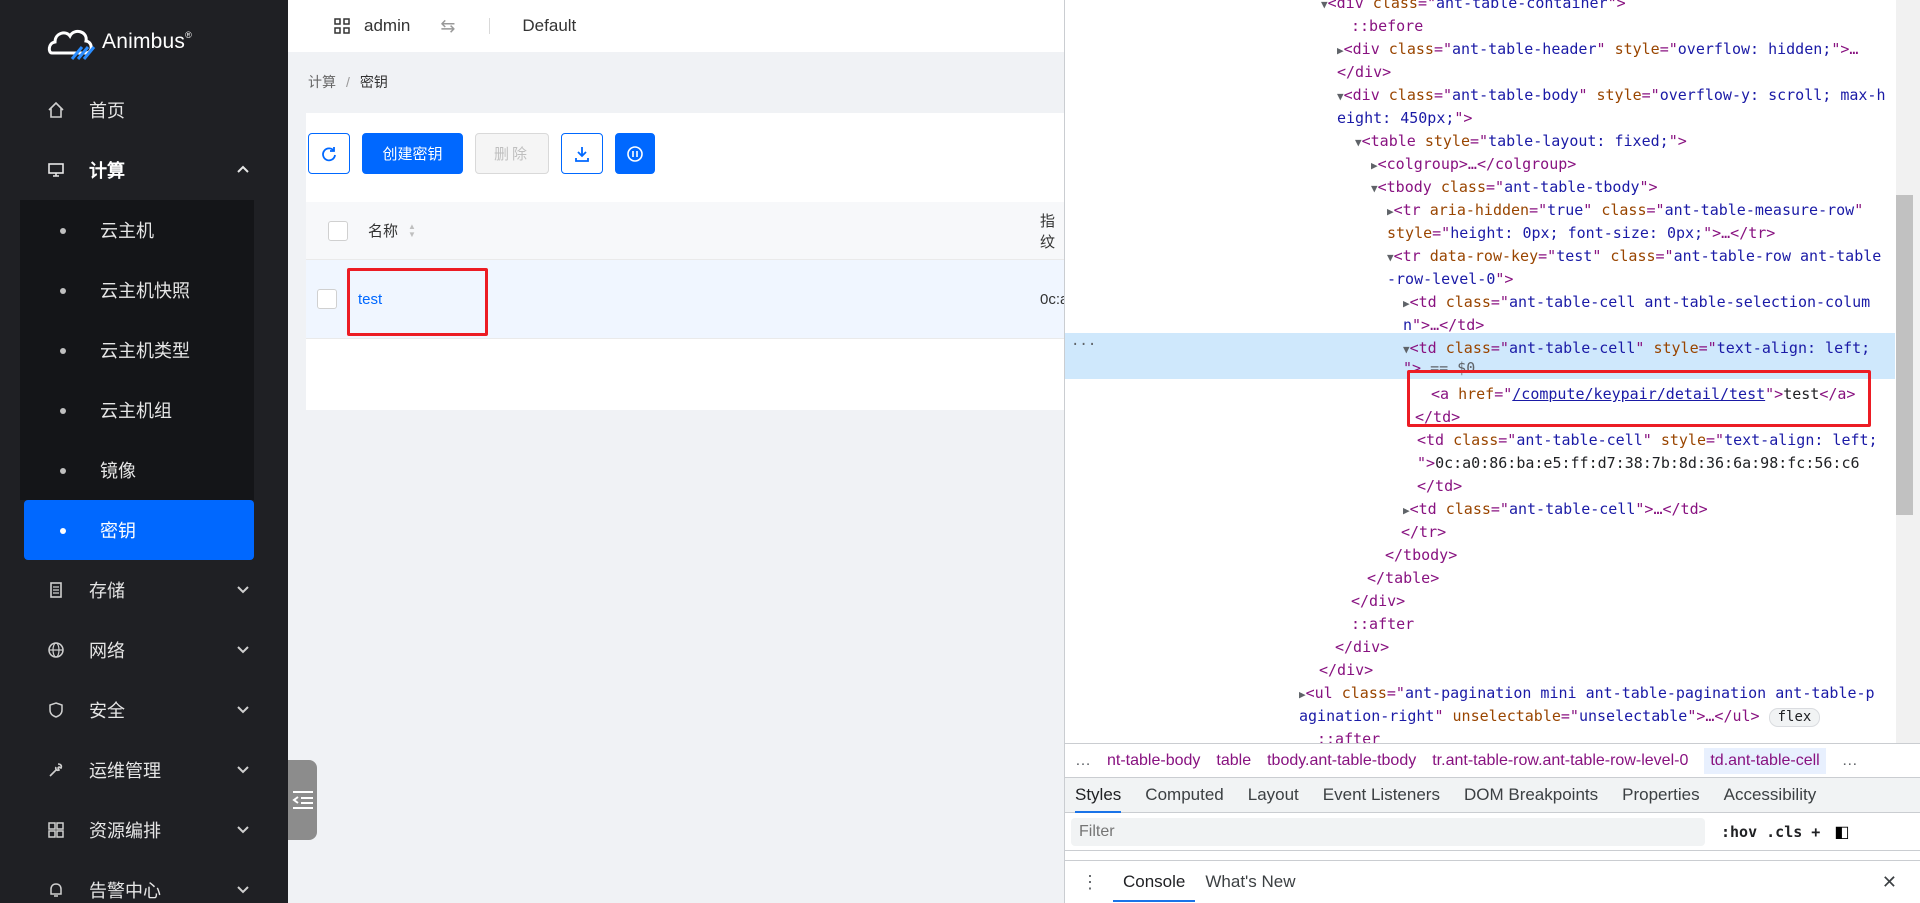 This screenshot has width=1920, height=903. I want to click on crumb-item-active: td.ant-table-cell, so click(1765, 760).